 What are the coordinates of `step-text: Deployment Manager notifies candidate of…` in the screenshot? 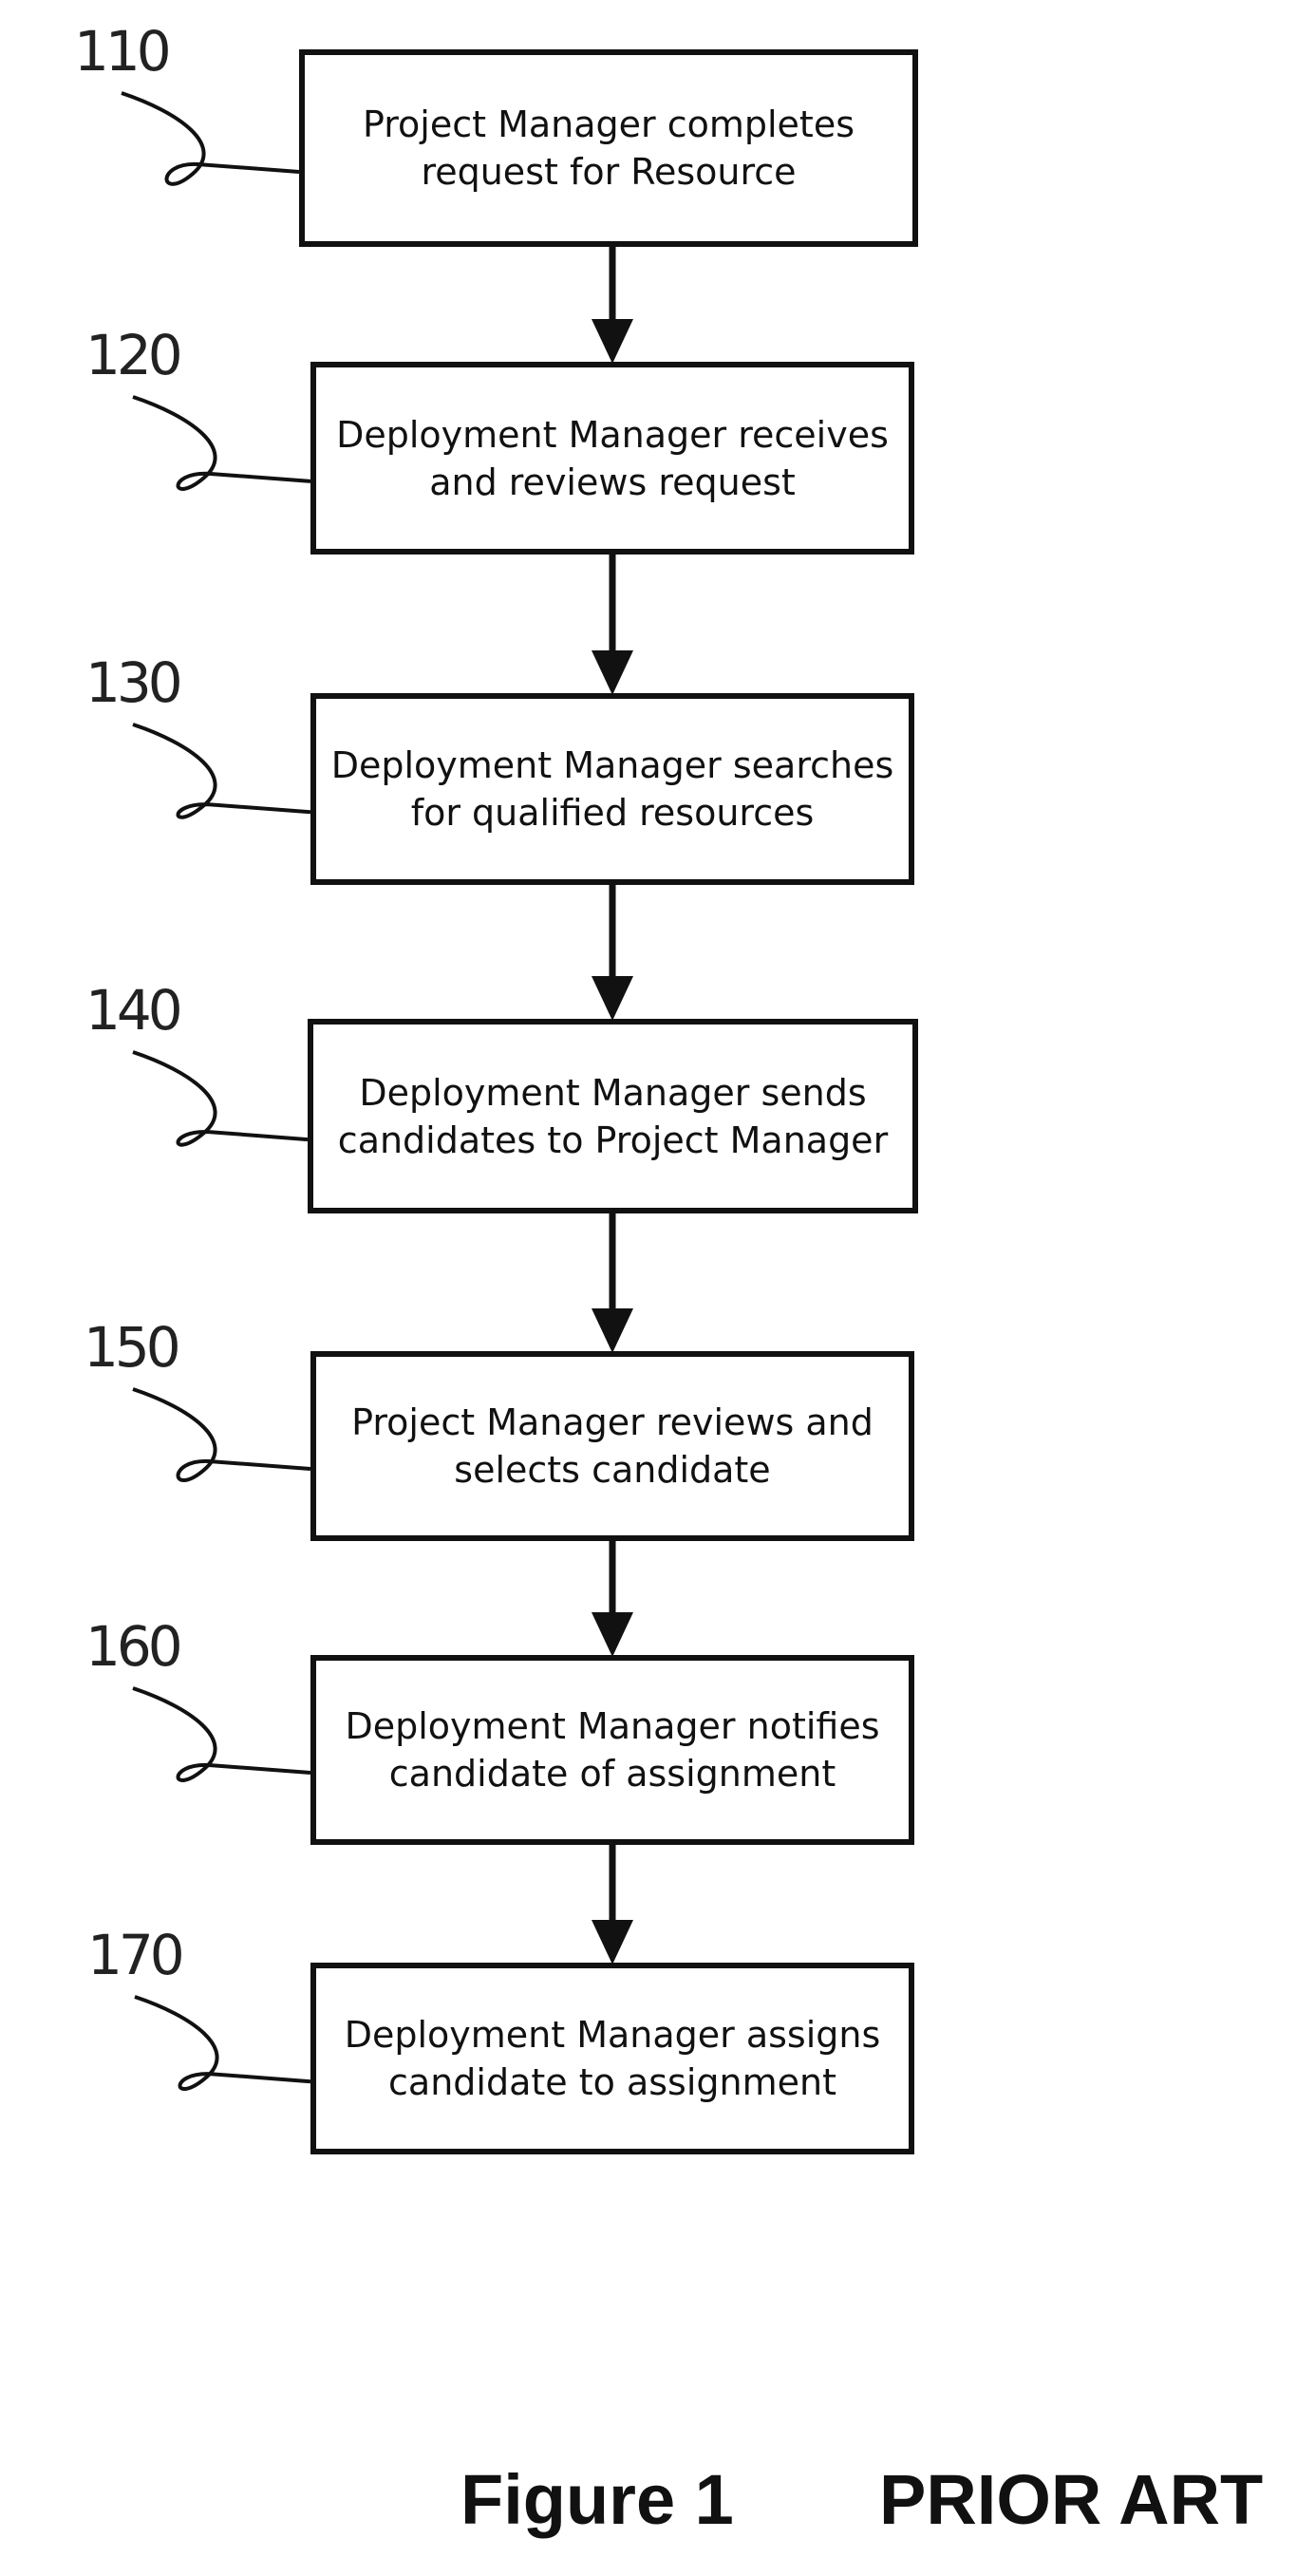 It's located at (612, 1750).